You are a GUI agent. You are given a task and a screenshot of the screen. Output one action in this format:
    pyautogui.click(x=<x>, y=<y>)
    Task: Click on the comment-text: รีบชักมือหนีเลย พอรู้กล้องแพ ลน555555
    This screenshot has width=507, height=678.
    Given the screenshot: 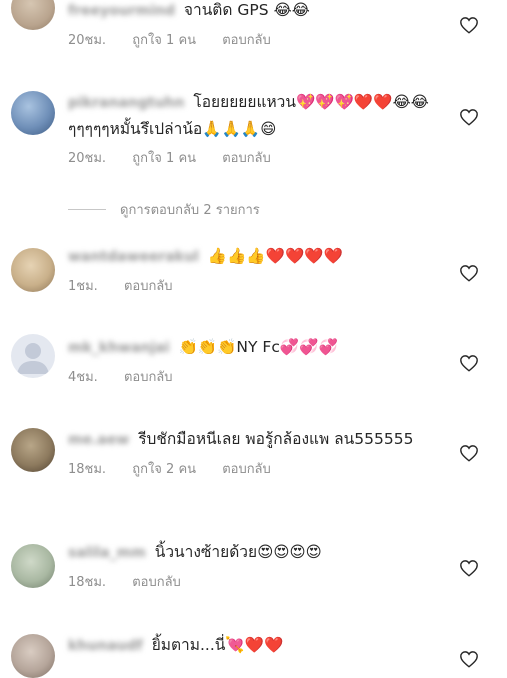 What is the action you would take?
    pyautogui.click(x=276, y=439)
    